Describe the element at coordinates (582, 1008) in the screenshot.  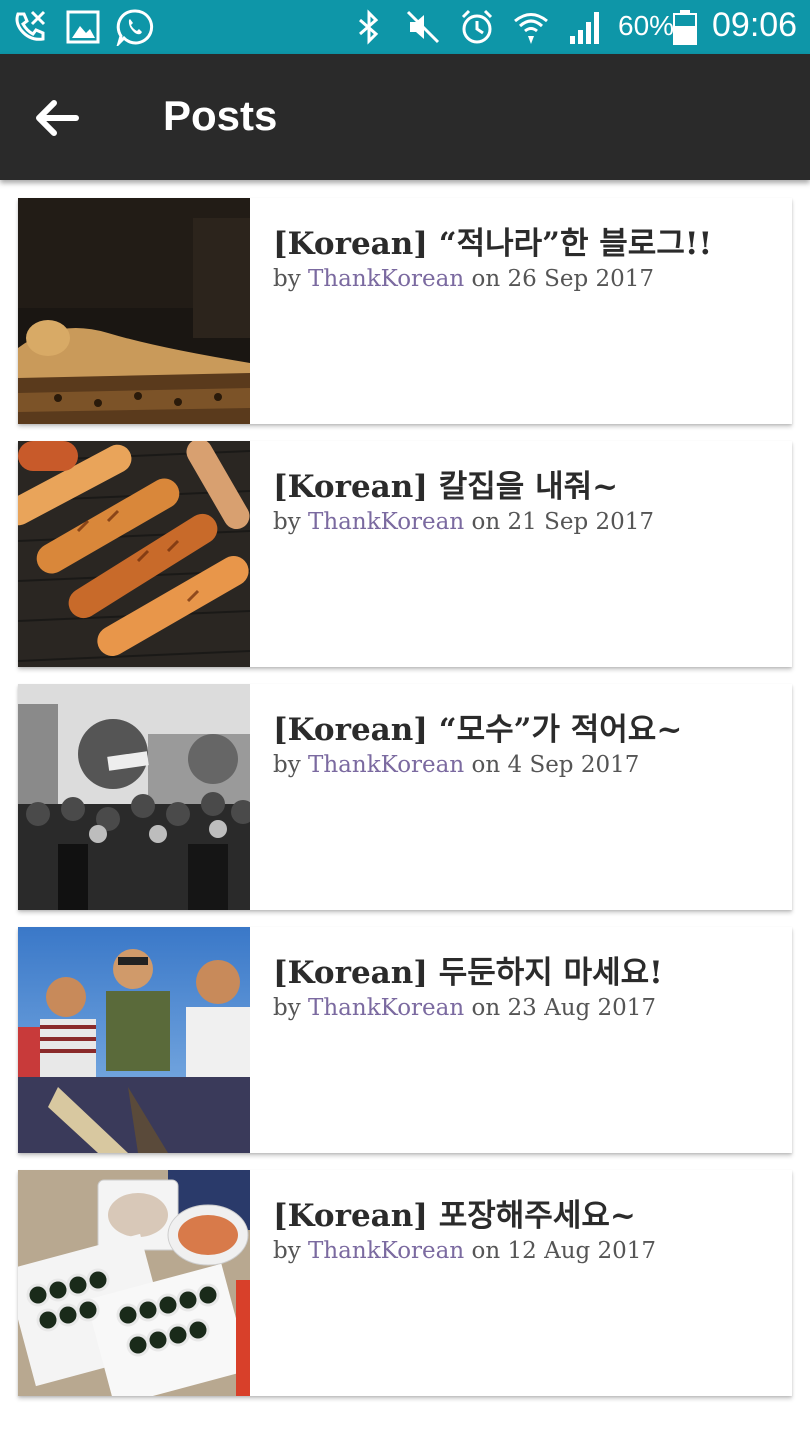
I see `post-date: 23 Aug 2017` at that location.